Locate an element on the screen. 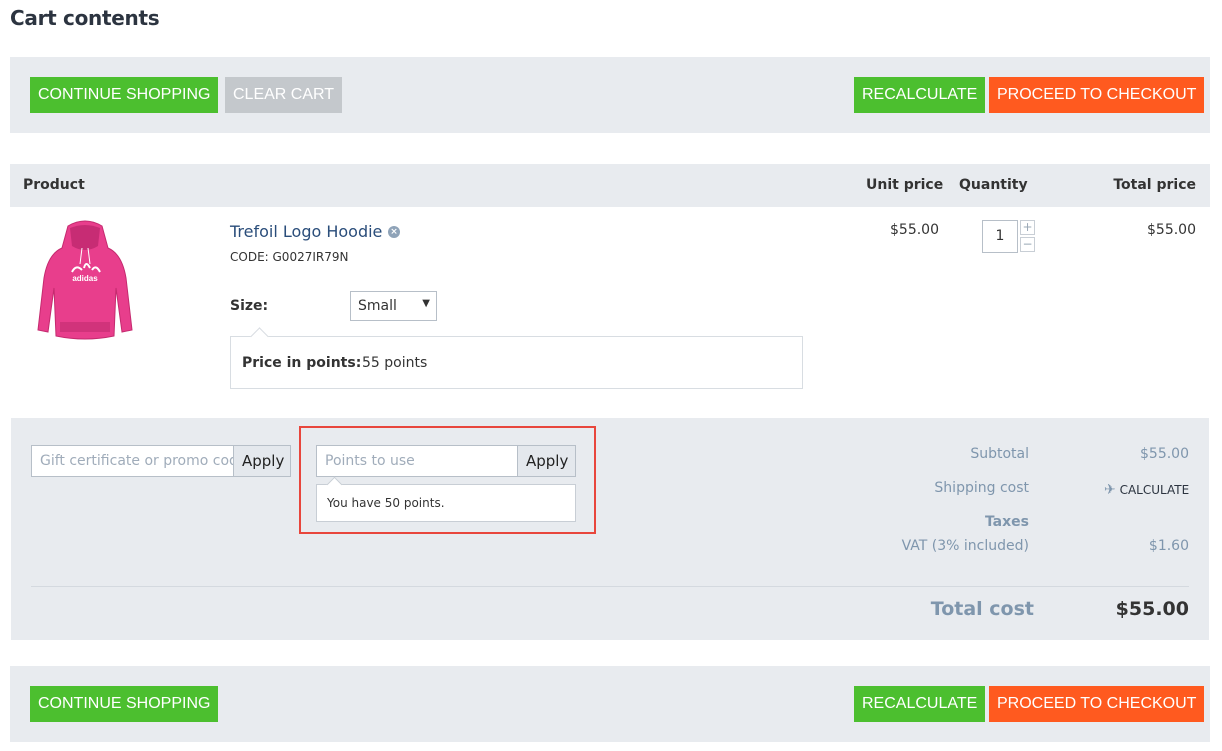 The height and width of the screenshot is (751, 1222). summary-divider is located at coordinates (610, 586).